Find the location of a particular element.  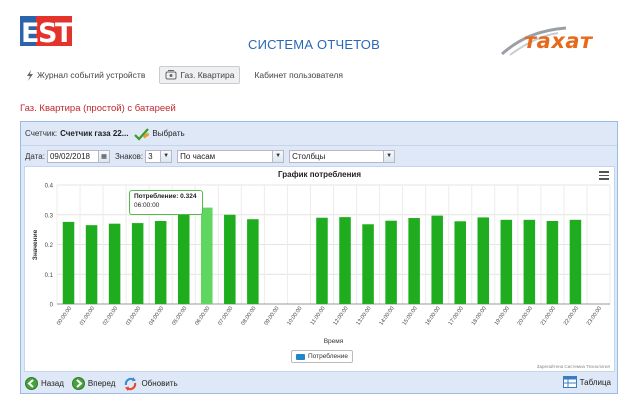

digits-field: 3 is located at coordinates (153, 156).